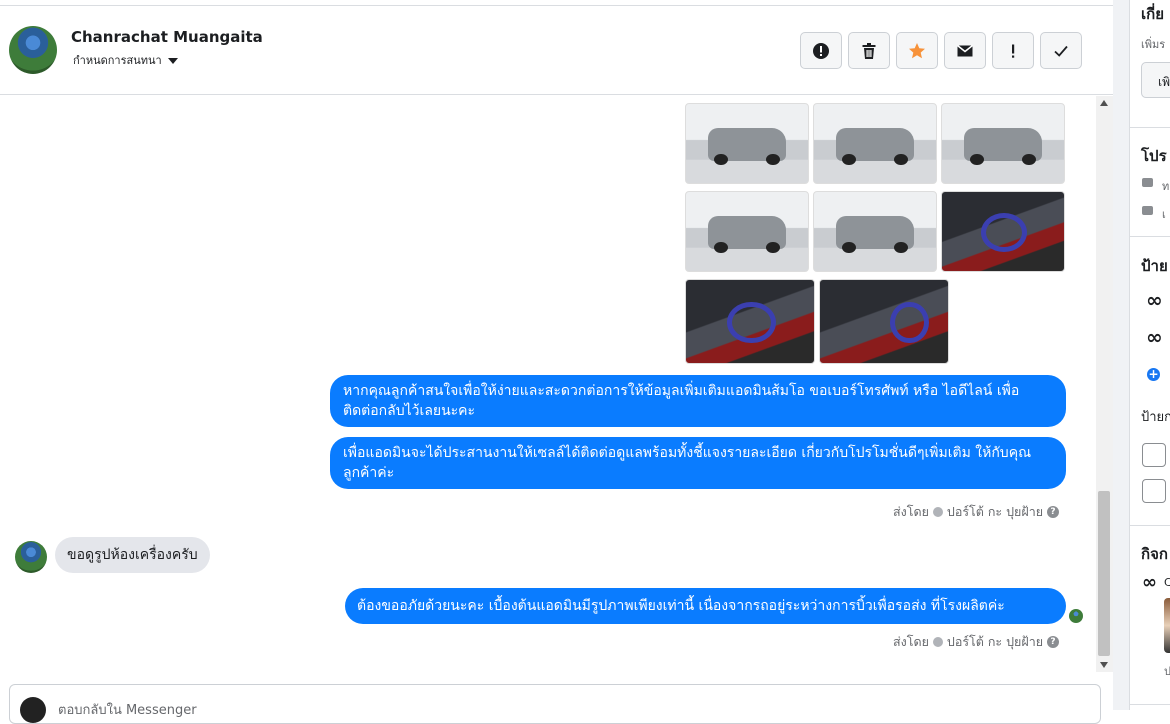 This screenshot has width=1170, height=724. I want to click on panel-heading-activity: กิจก, so click(1154, 554).